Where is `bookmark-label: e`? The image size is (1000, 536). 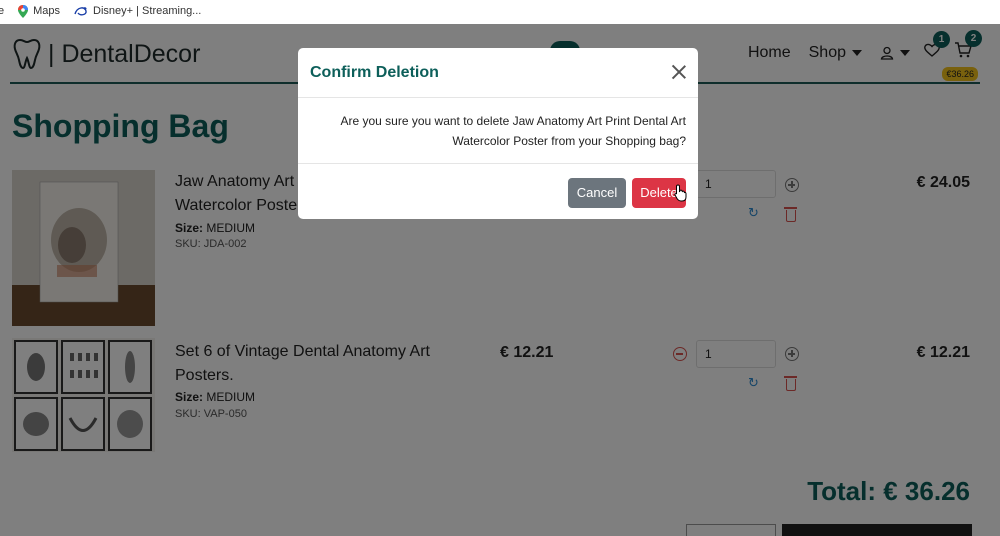
bookmark-label: e is located at coordinates (2, 11).